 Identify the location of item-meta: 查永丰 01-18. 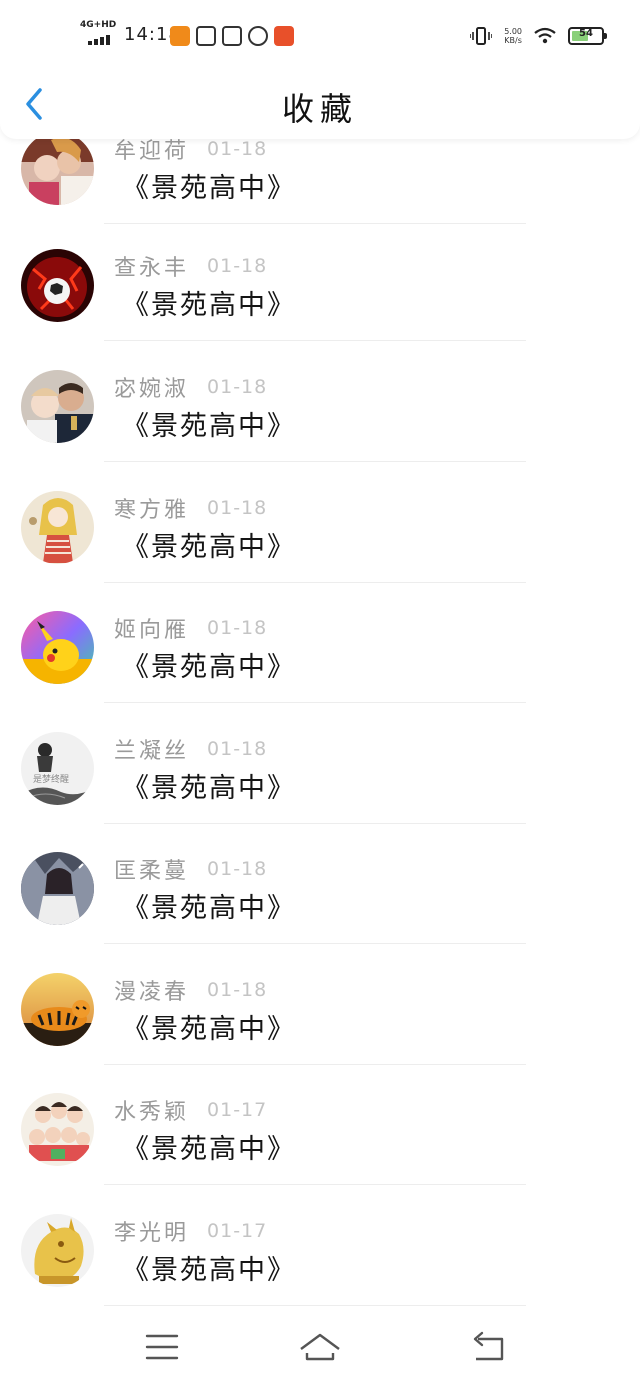
(190, 266).